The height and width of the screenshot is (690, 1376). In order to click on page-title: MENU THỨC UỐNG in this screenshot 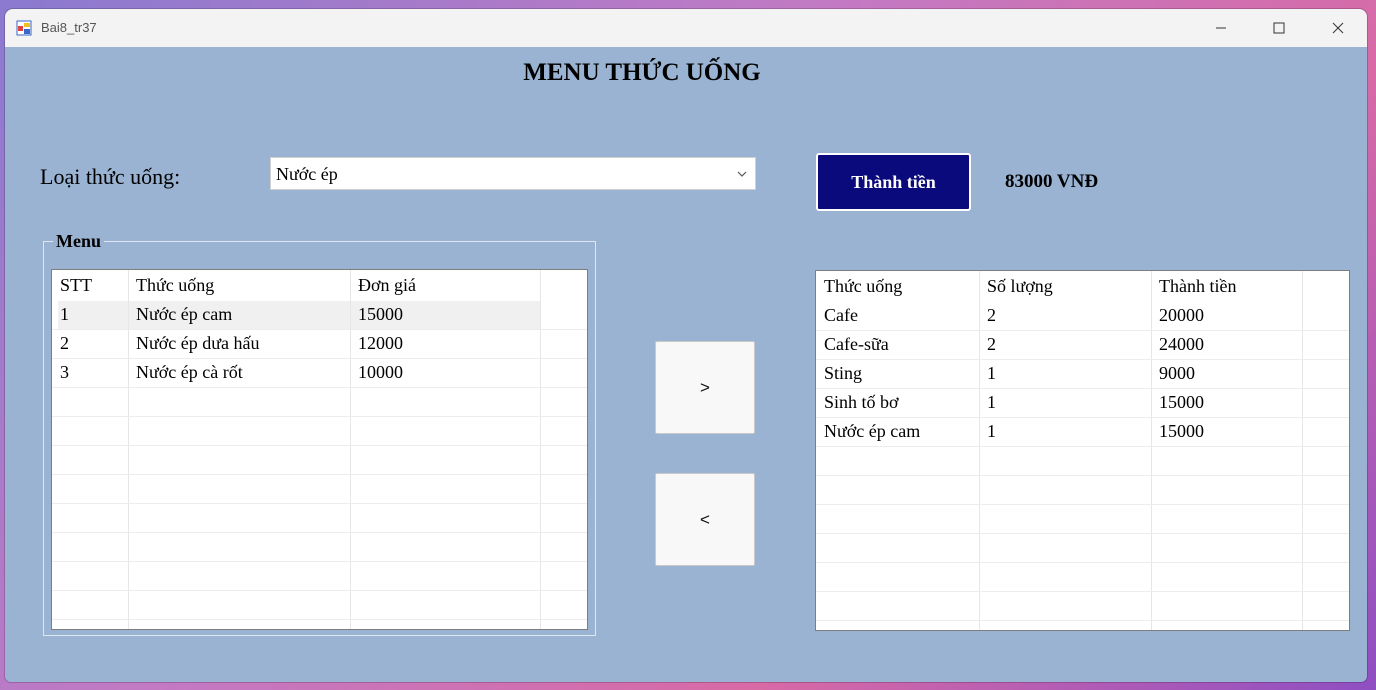, I will do `click(642, 72)`.